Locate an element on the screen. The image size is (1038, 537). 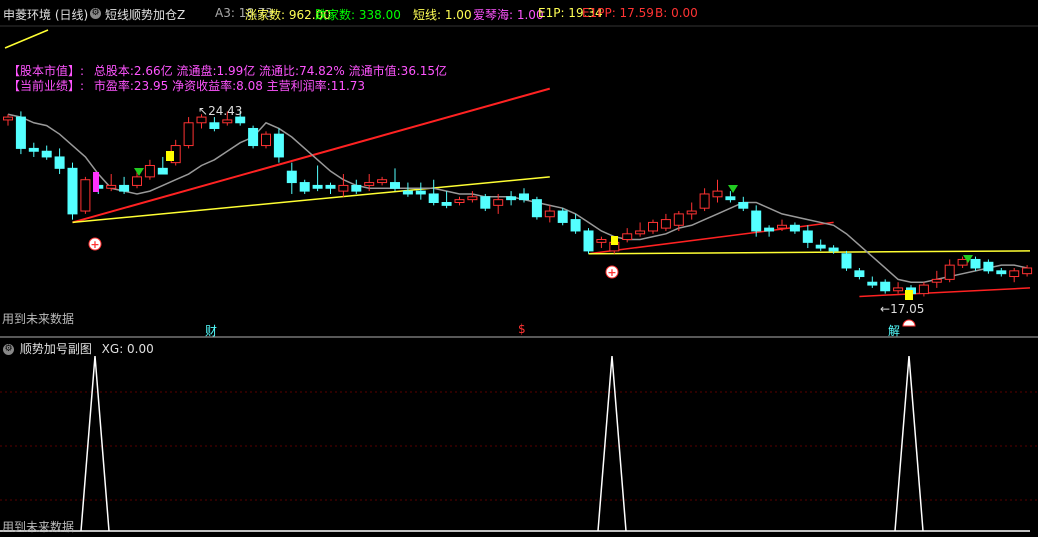
event-dividend-marker: $ is located at coordinates (522, 329).